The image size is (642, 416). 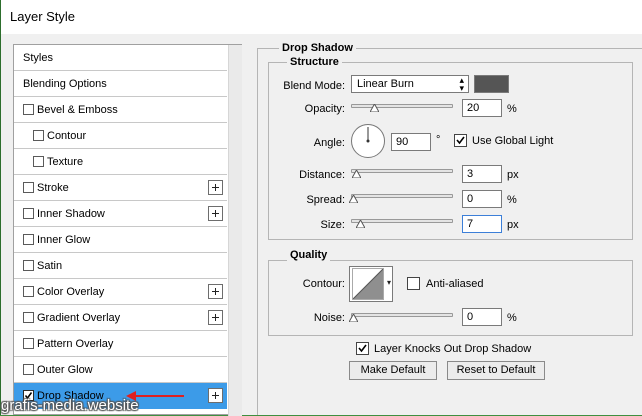 What do you see at coordinates (393, 370) in the screenshot?
I see `make-default-button: Make Default` at bounding box center [393, 370].